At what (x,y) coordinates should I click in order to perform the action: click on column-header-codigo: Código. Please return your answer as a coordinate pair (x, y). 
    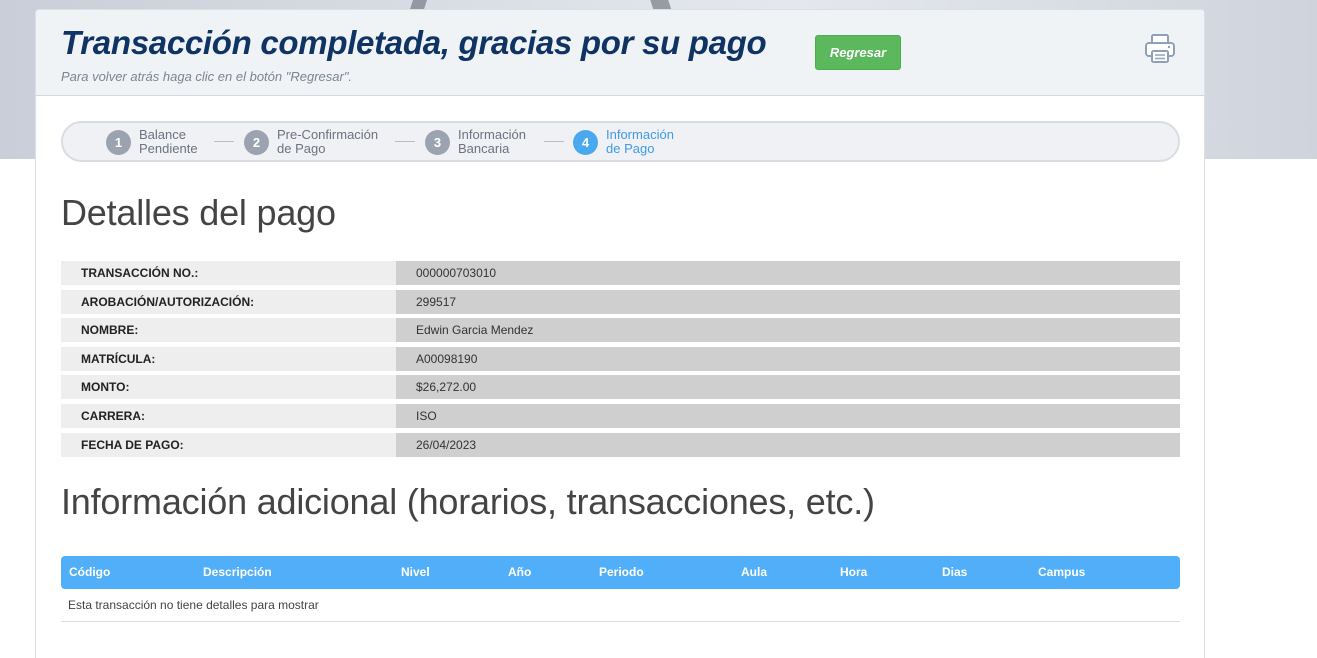
    Looking at the image, I should click on (89, 572).